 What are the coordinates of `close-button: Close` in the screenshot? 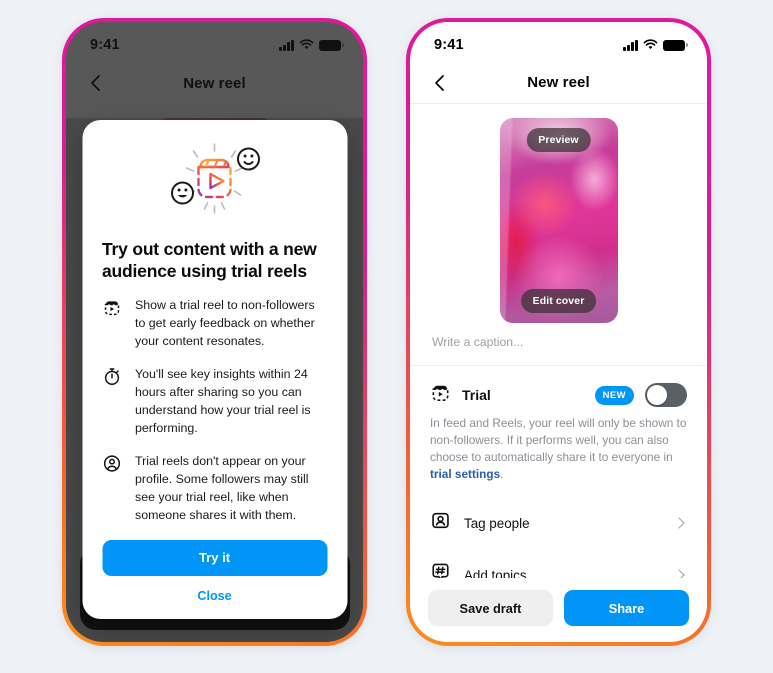 It's located at (214, 596).